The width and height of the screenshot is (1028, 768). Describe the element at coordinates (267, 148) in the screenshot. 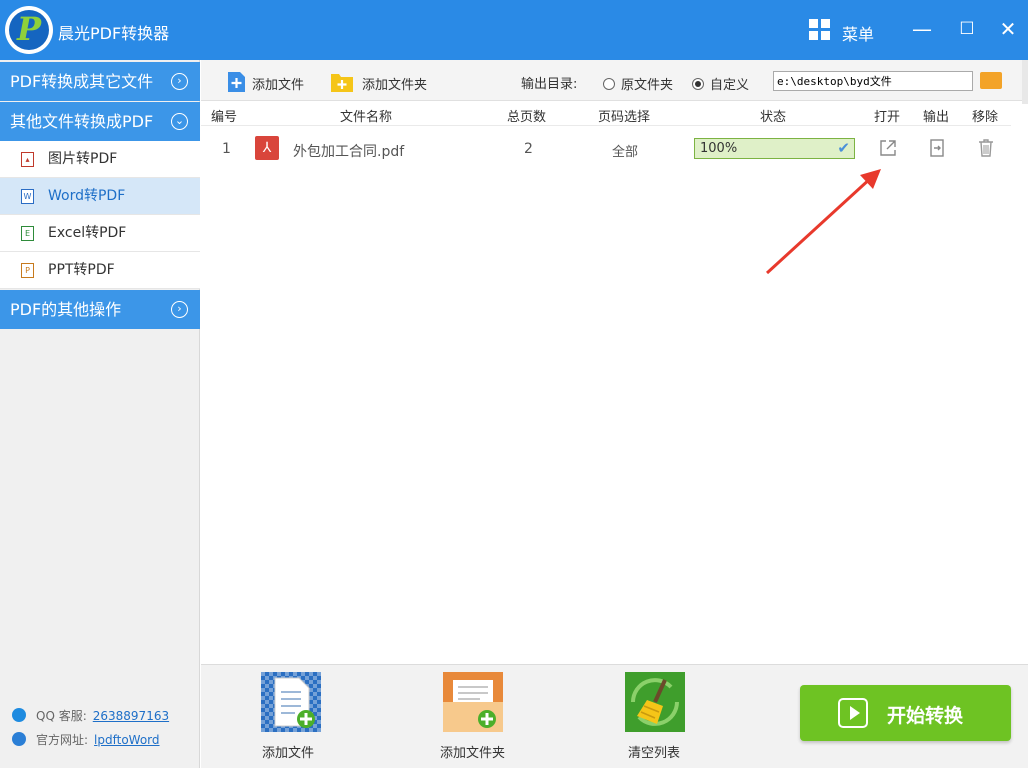

I see `pdf-file-icon: ⅄` at that location.